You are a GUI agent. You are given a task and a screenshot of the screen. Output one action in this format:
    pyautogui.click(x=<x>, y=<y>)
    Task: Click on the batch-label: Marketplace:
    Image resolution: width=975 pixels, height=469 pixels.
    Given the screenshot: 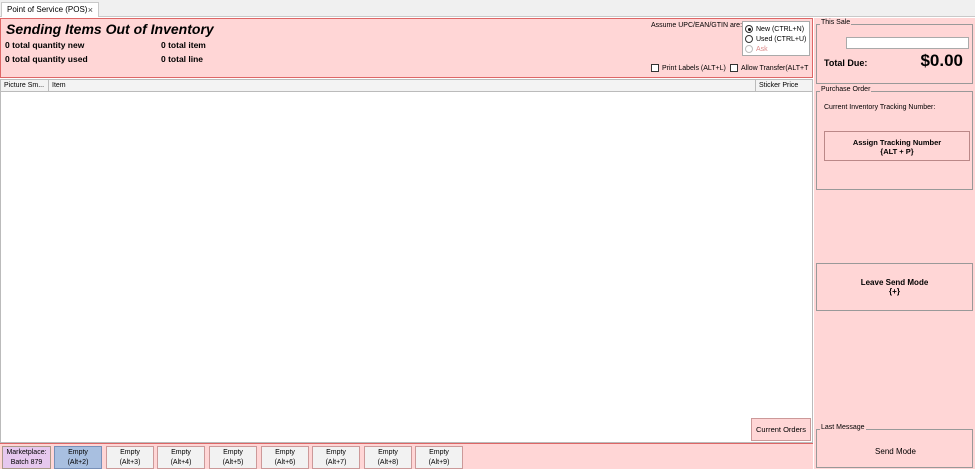 What is the action you would take?
    pyautogui.click(x=26, y=452)
    